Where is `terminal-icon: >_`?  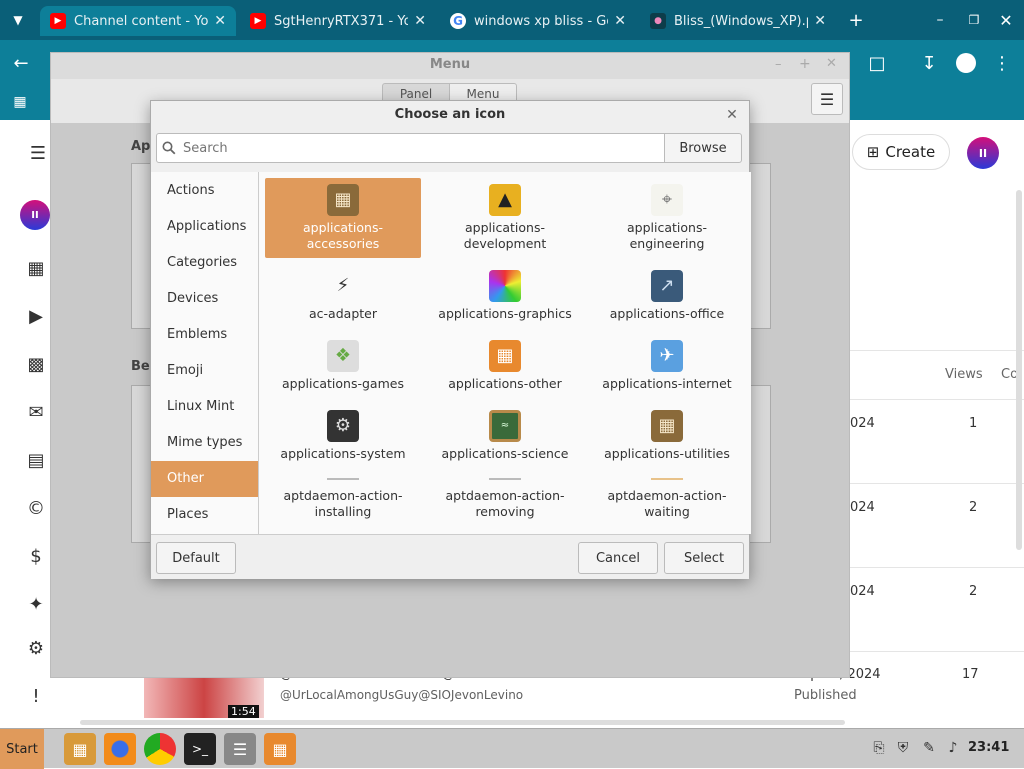
terminal-icon: >_ is located at coordinates (200, 749).